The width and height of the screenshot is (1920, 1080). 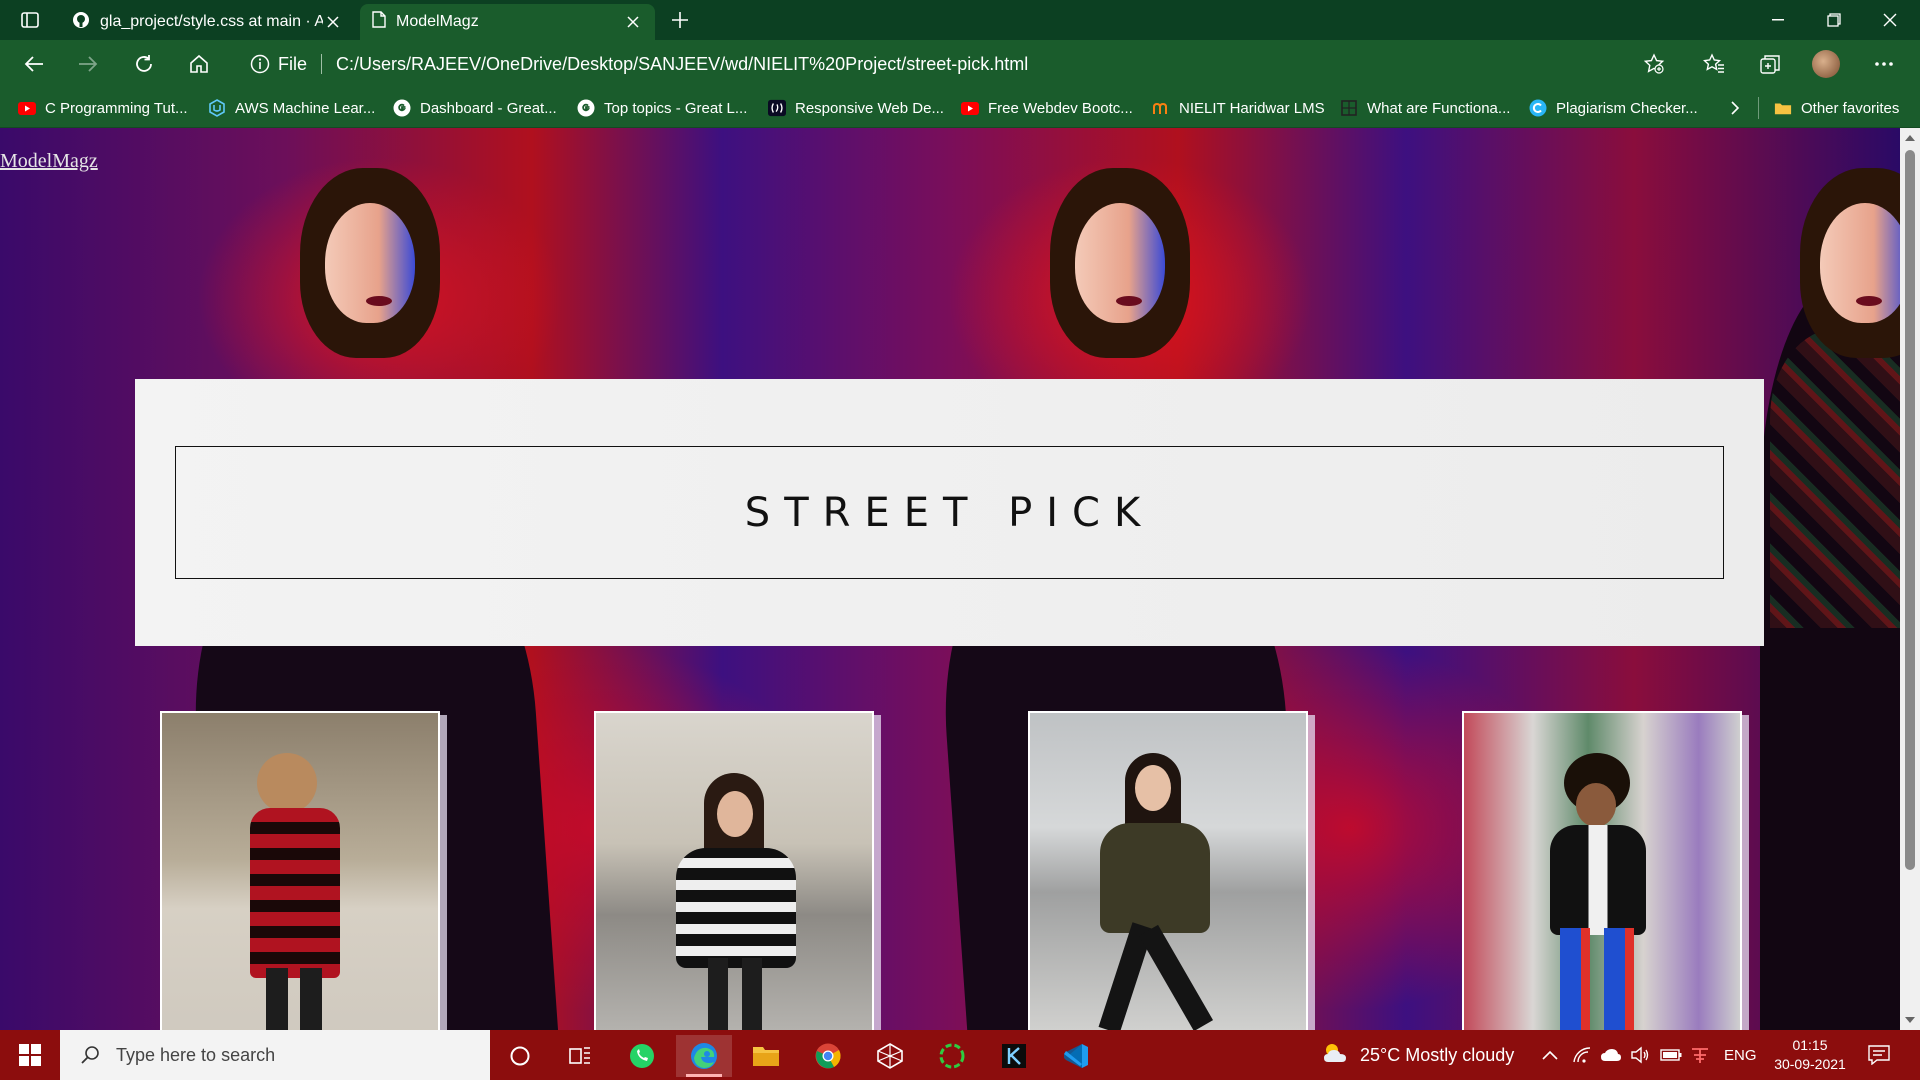 What do you see at coordinates (1014, 1056) in the screenshot?
I see `app-k-icon` at bounding box center [1014, 1056].